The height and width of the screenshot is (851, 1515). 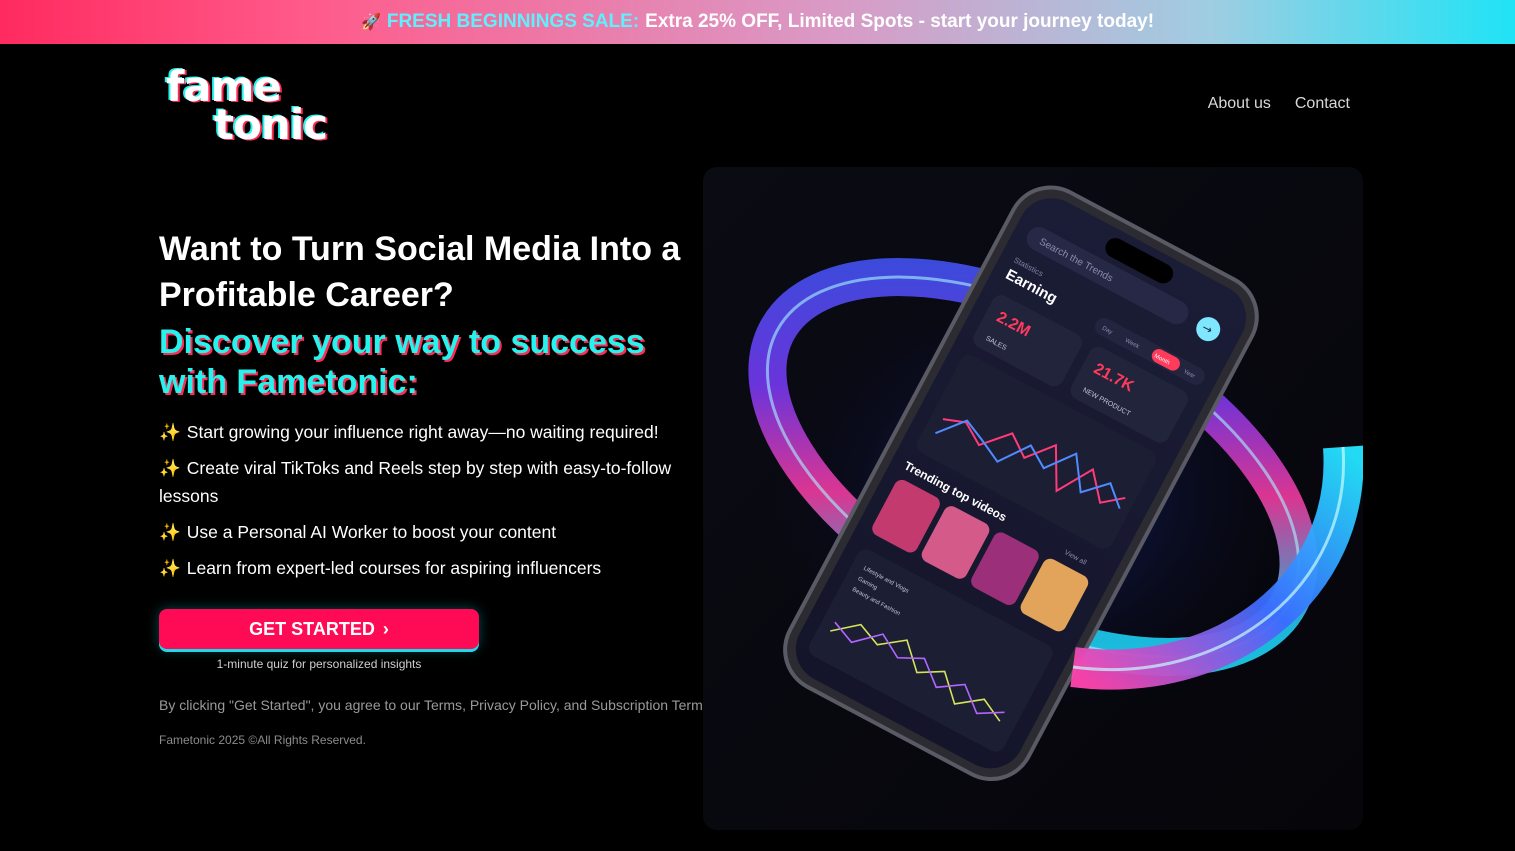 I want to click on privacy-policy-link: Privacy Policy, so click(x=513, y=705).